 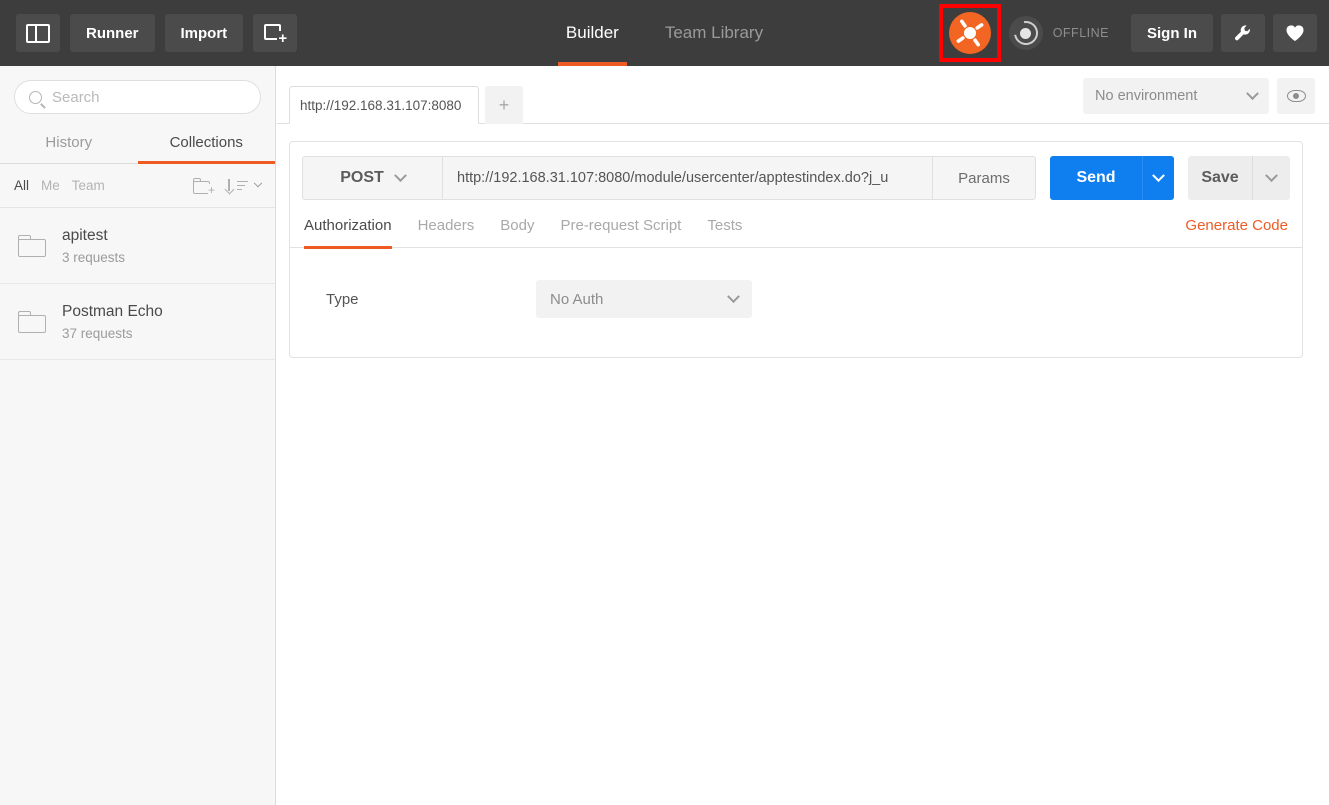 I want to click on postman-logo-button, so click(x=969, y=33).